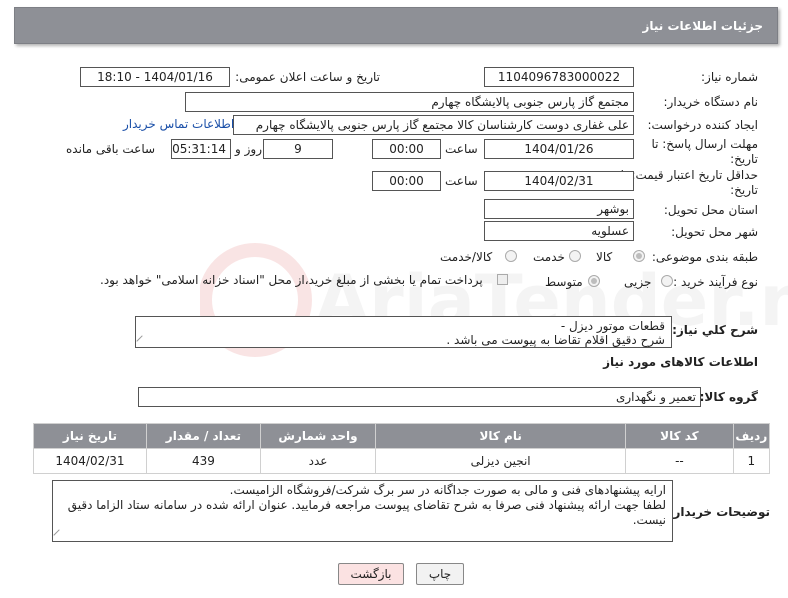  I want to click on cell-name: انجین دیزلی, so click(501, 461).